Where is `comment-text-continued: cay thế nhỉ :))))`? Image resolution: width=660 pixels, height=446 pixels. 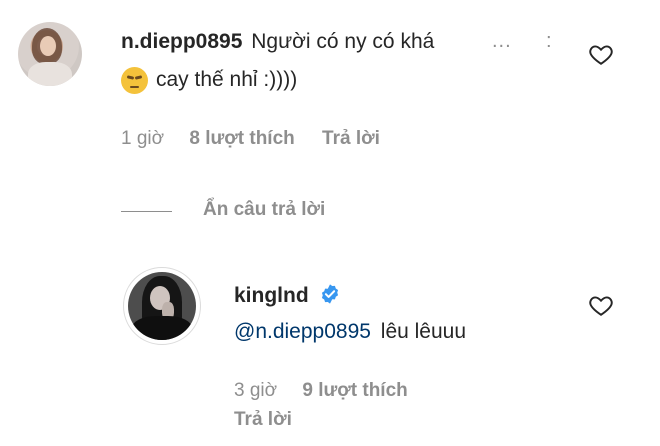
comment-text-continued: cay thế nhỉ :)))) is located at coordinates (227, 80).